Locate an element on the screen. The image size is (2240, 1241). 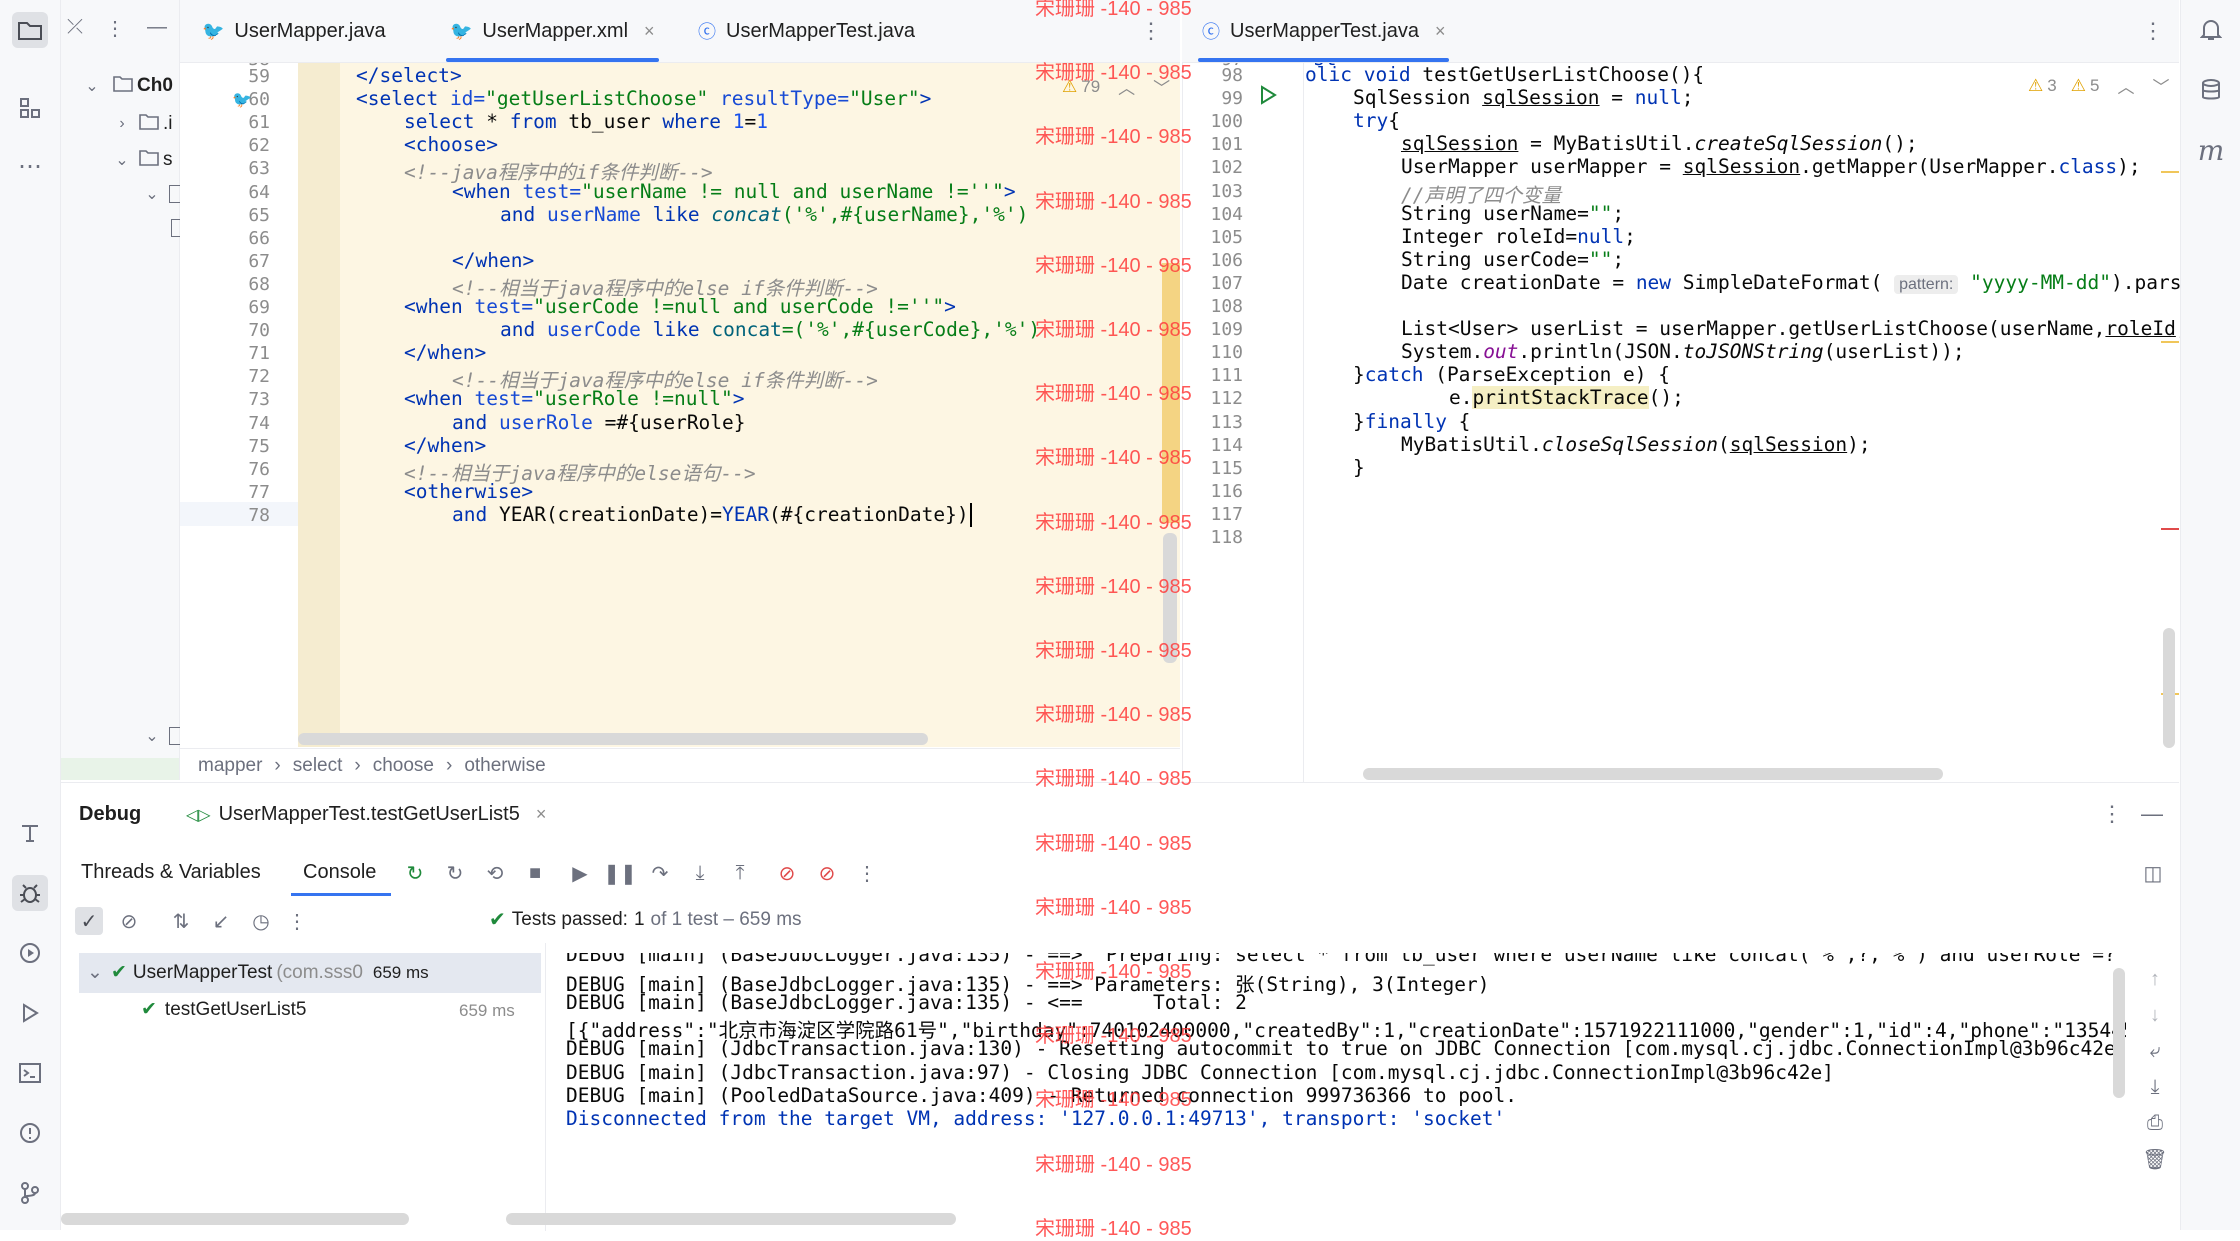
code-line: try{ is located at coordinates (1376, 120).